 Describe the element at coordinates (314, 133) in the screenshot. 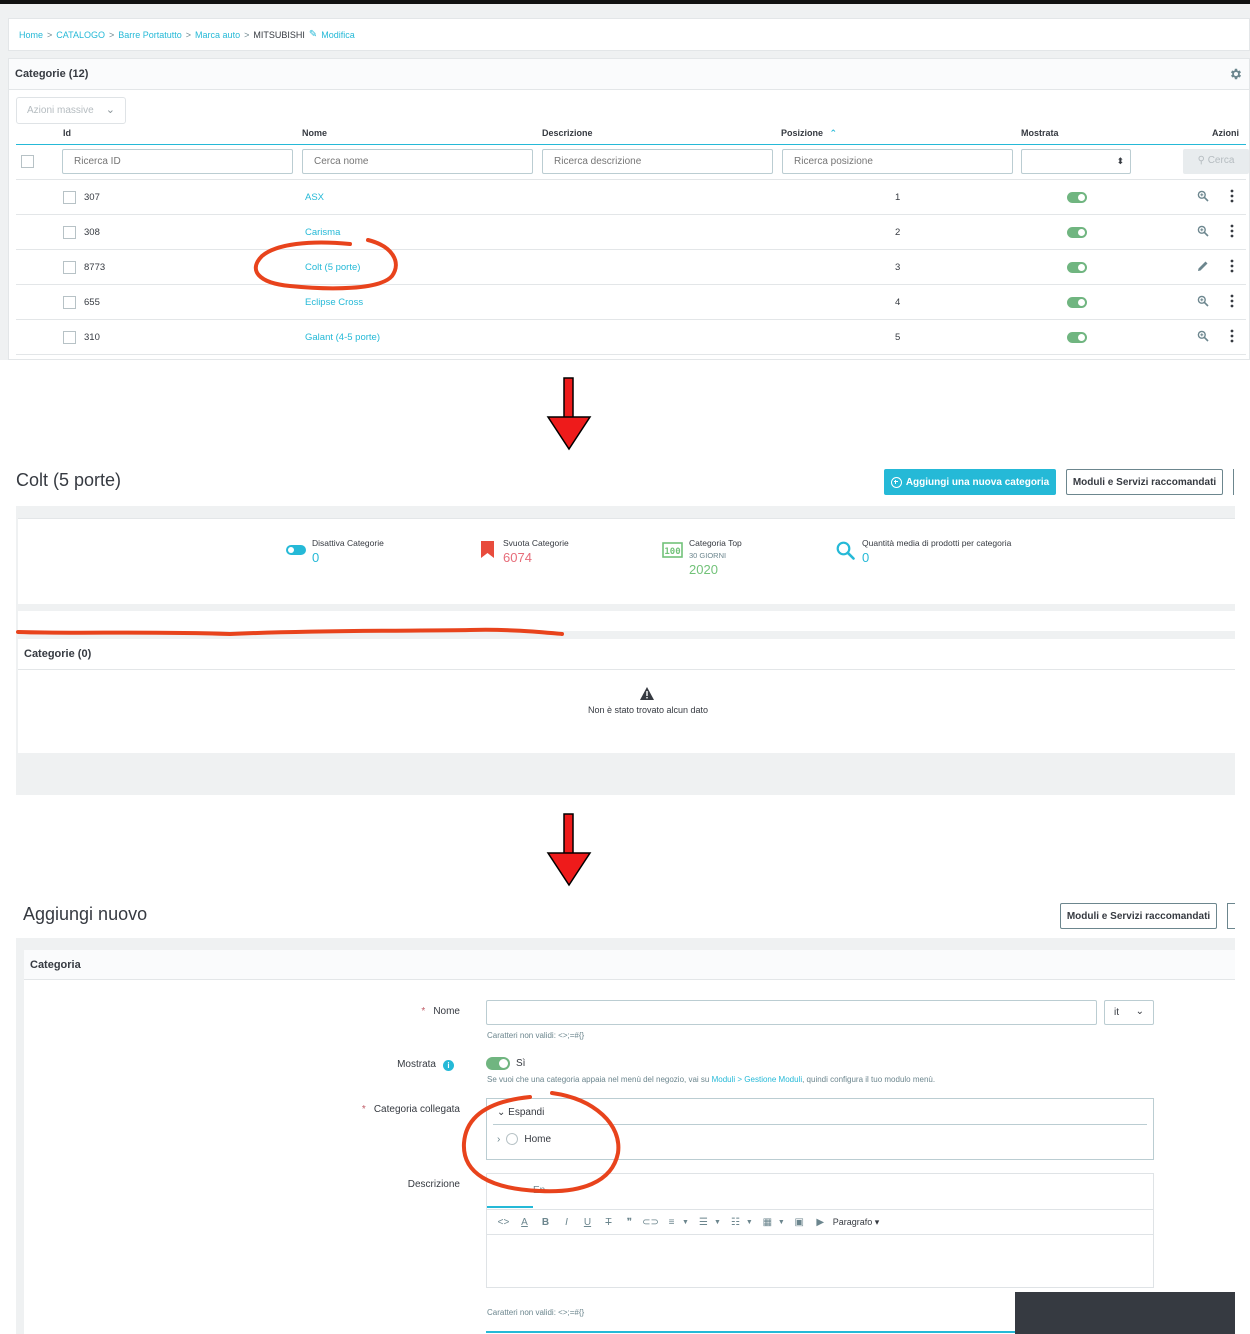

I see `column-header-name: Nome` at that location.